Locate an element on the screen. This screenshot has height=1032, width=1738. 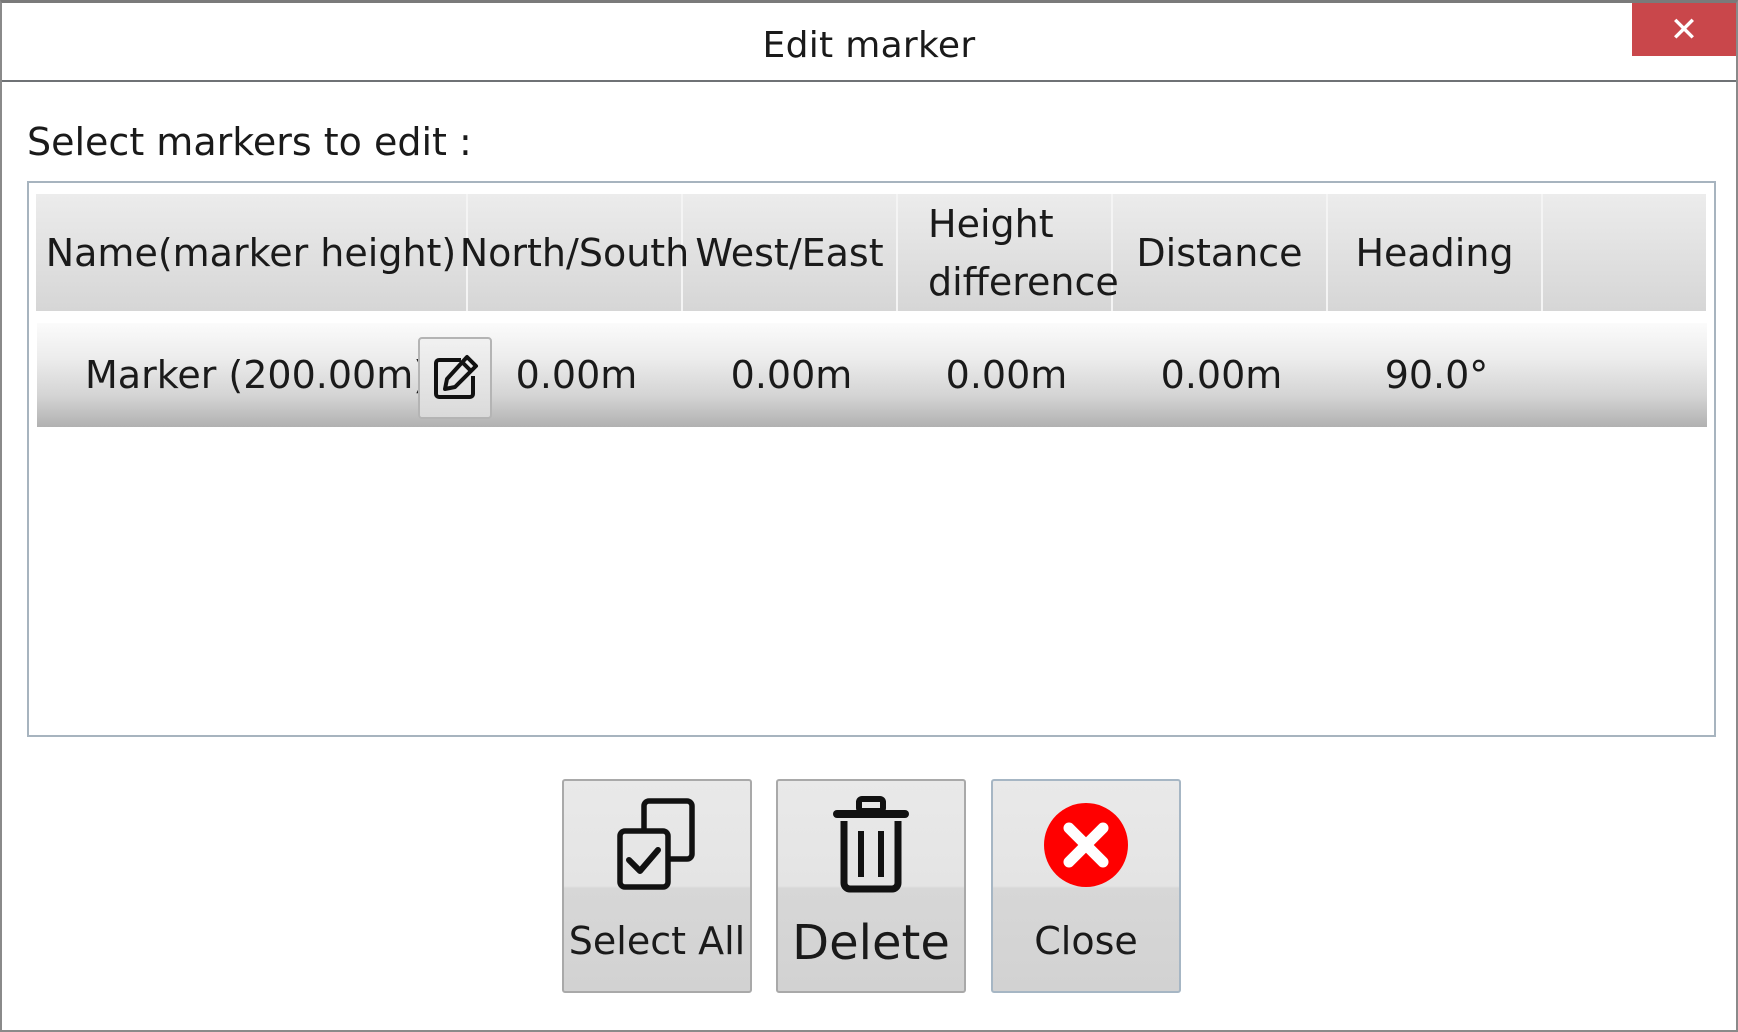
trash-icon is located at coordinates (871, 844).